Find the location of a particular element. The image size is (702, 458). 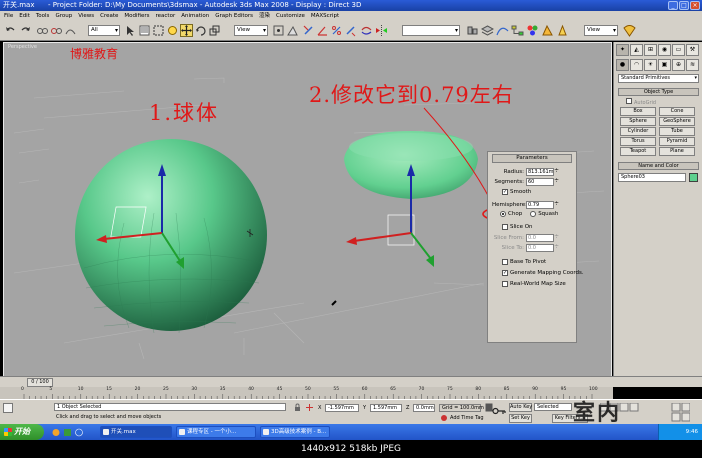

set-key-button: Set Key is located at coordinates (520, 418).